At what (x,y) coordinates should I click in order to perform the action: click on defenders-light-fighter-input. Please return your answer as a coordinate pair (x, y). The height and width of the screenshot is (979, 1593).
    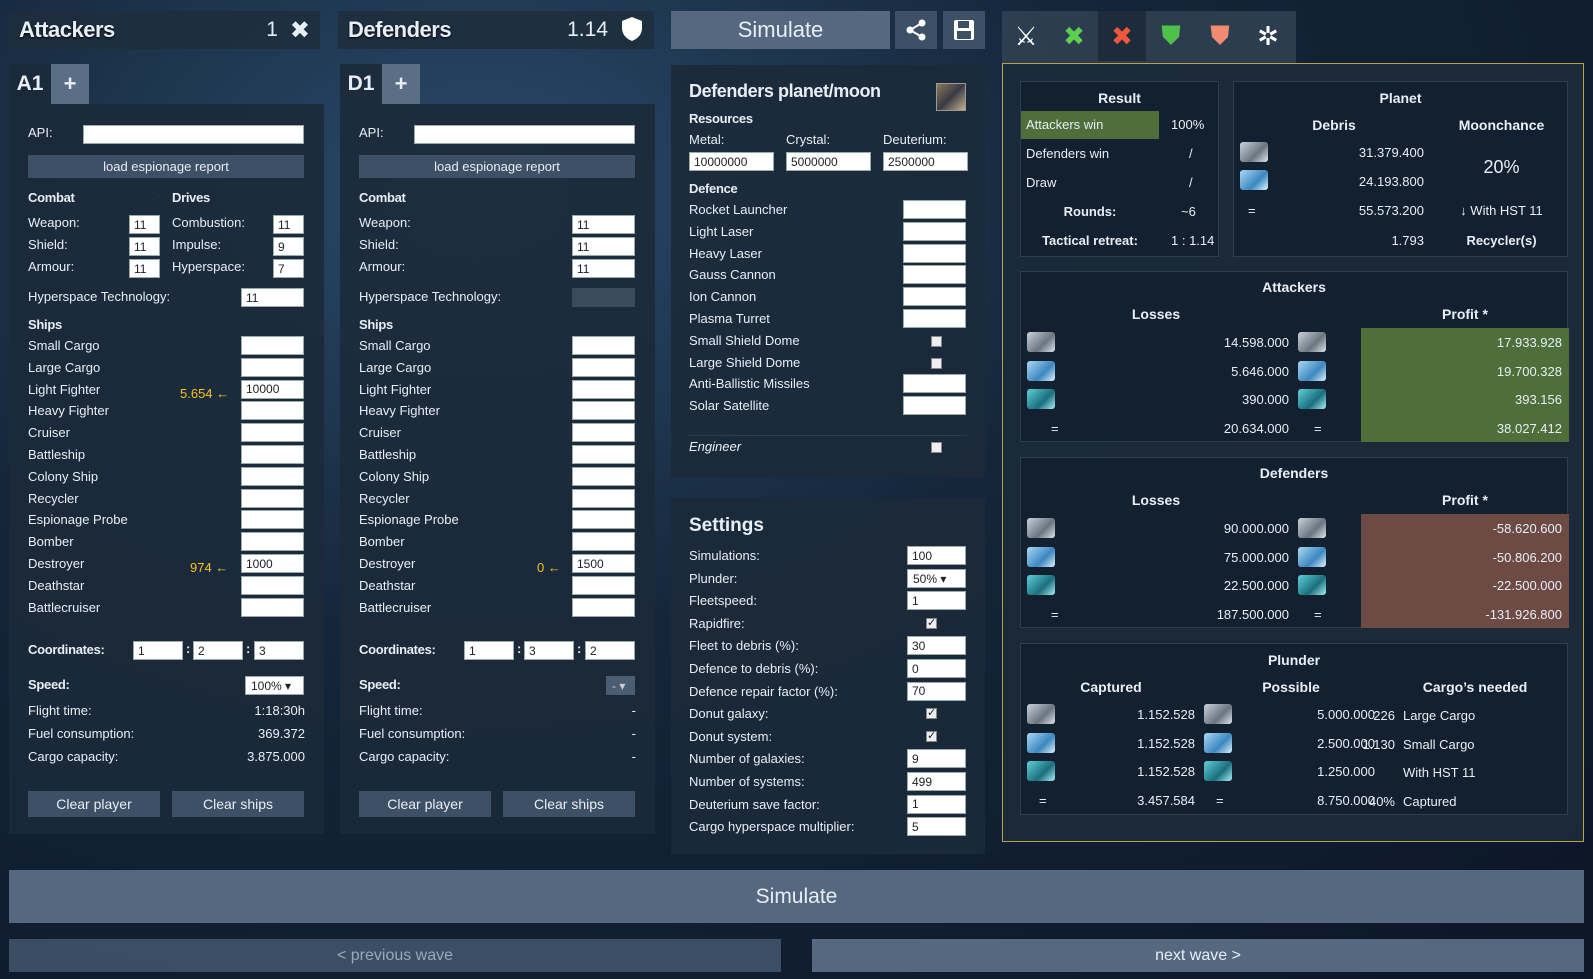
    Looking at the image, I should click on (603, 389).